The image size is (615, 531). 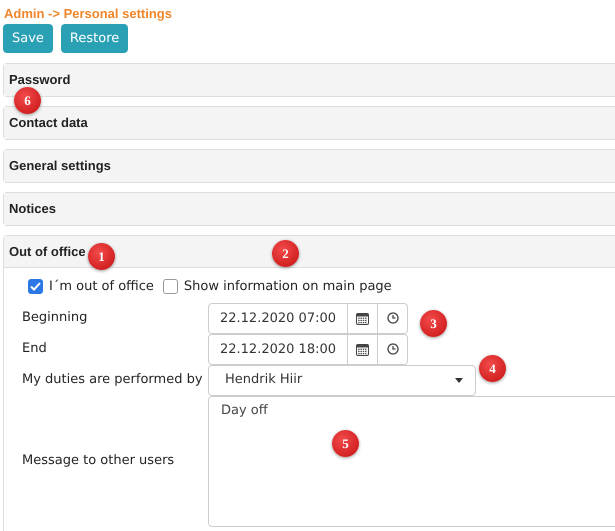 I want to click on field-label: Message to other users, so click(x=99, y=461).